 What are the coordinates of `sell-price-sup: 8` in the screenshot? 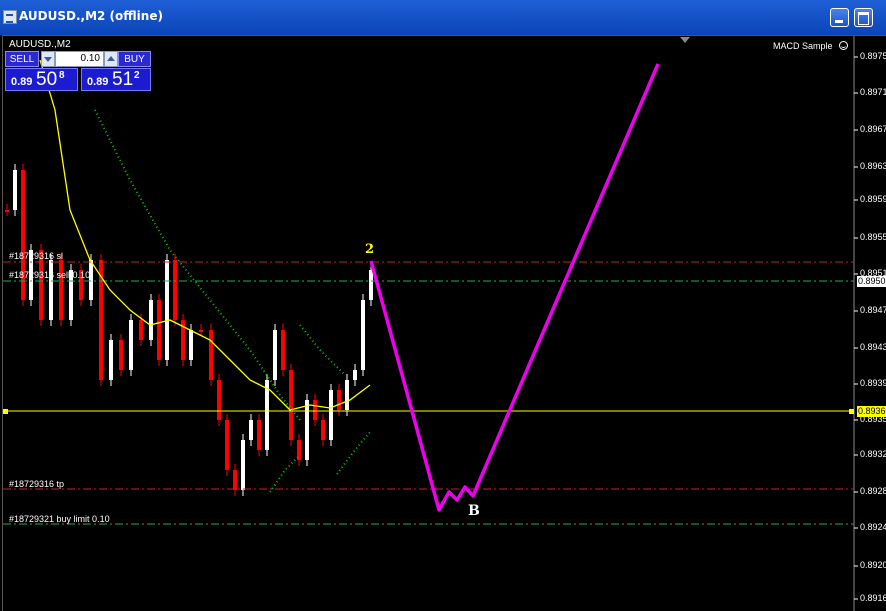 It's located at (62, 75).